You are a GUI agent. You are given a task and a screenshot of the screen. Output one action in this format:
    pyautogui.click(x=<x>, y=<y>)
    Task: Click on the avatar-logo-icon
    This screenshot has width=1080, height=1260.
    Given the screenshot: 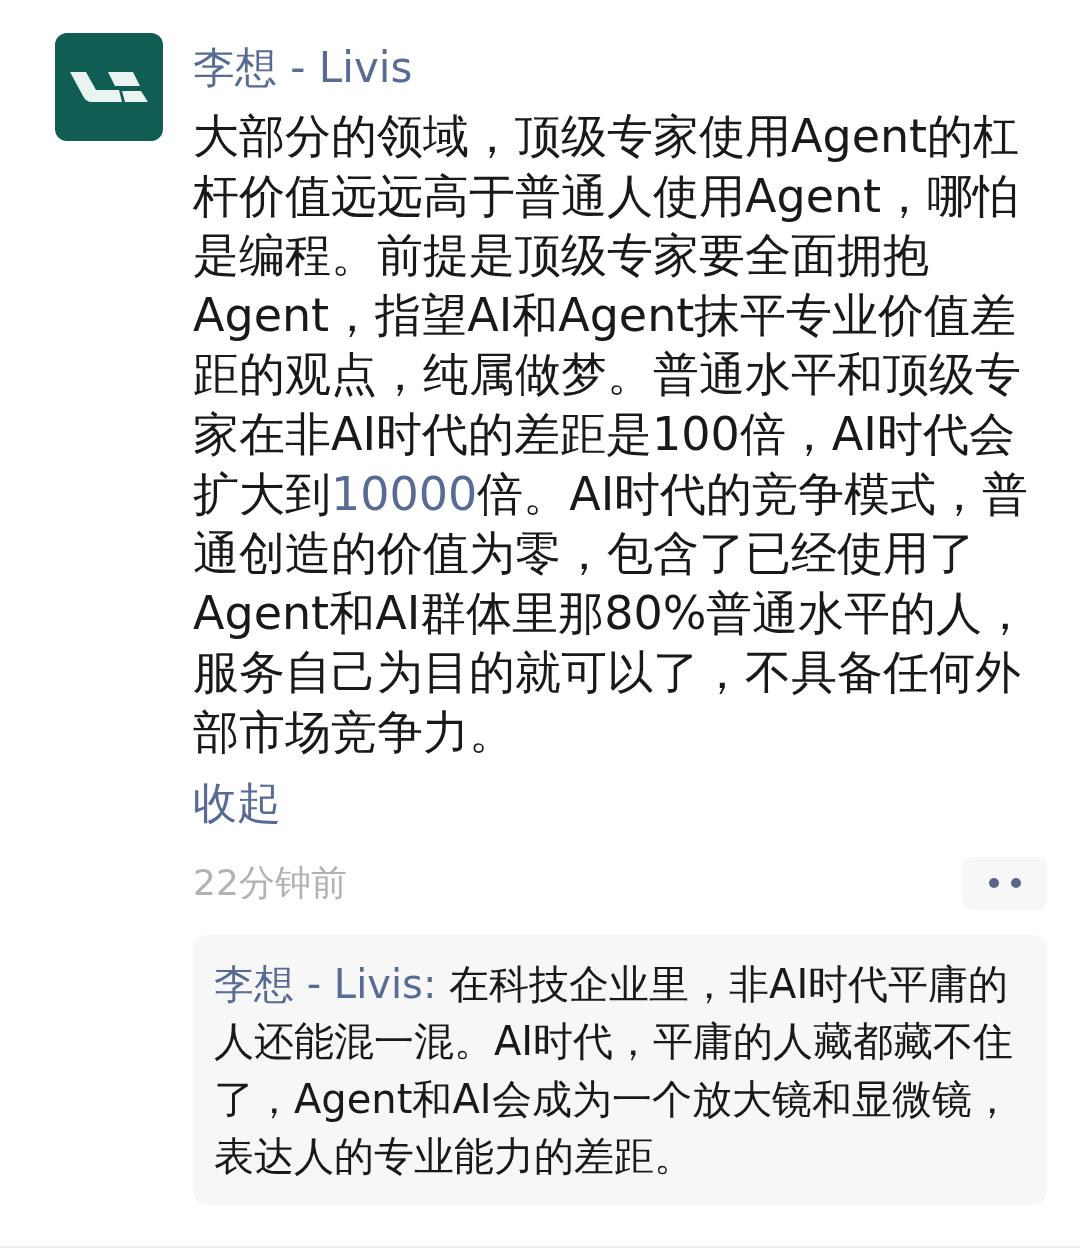 What is the action you would take?
    pyautogui.click(x=109, y=87)
    